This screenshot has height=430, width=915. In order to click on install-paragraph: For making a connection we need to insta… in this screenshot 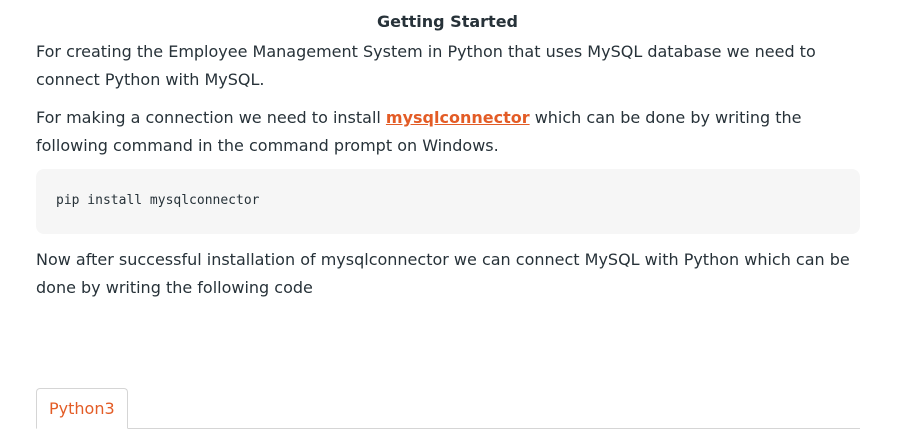, I will do `click(451, 132)`.